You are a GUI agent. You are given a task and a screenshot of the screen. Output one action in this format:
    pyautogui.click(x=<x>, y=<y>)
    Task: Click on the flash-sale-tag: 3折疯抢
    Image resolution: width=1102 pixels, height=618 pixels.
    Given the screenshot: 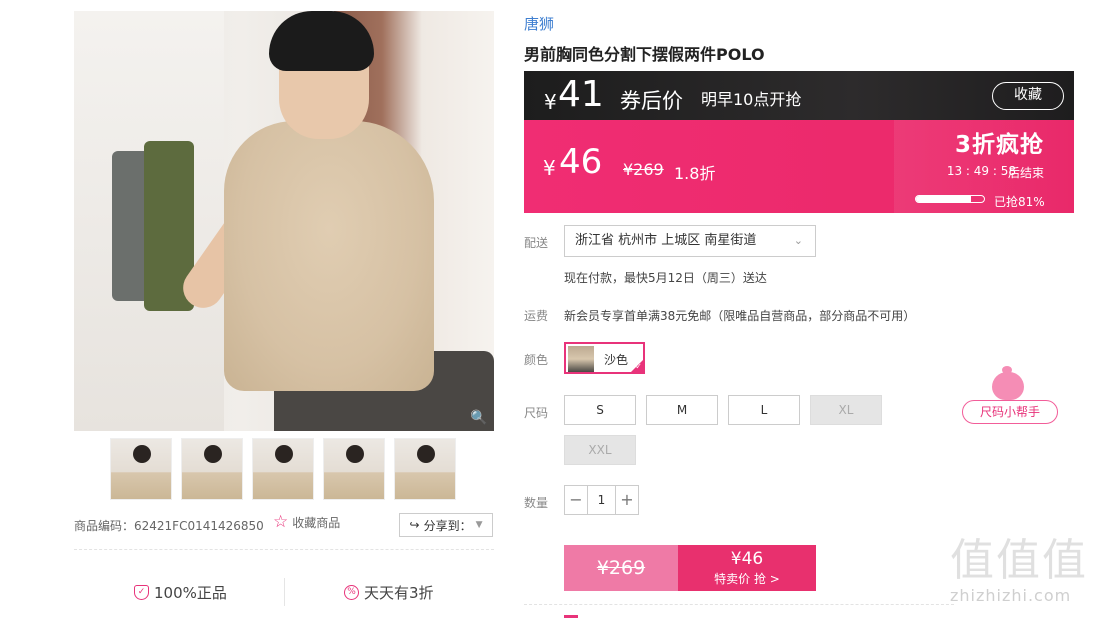 What is the action you would take?
    pyautogui.click(x=999, y=145)
    